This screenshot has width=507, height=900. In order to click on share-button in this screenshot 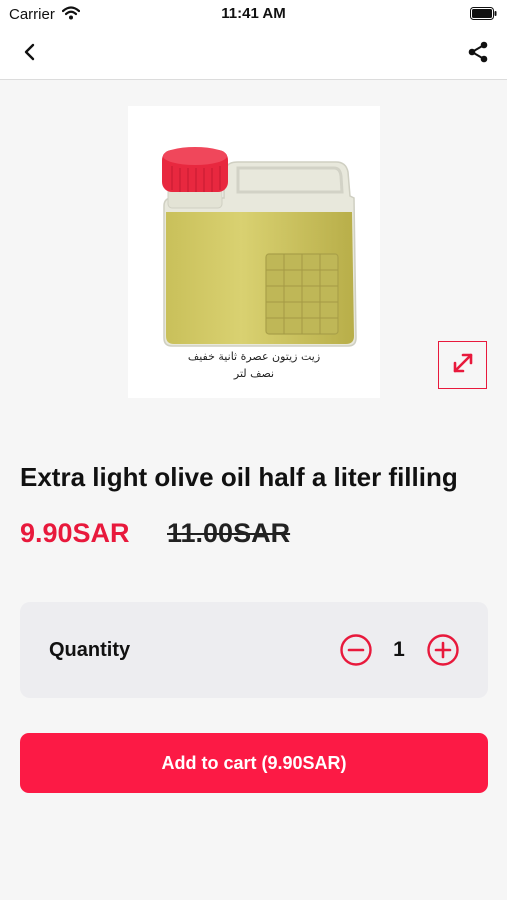, I will do `click(478, 54)`.